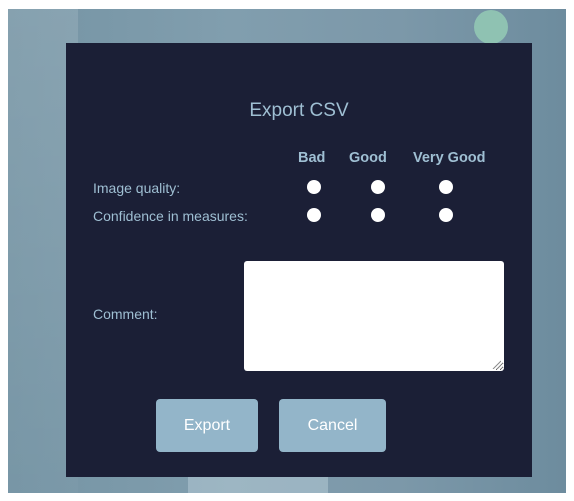  What do you see at coordinates (378, 187) in the screenshot?
I see `image-quality-good-radio` at bounding box center [378, 187].